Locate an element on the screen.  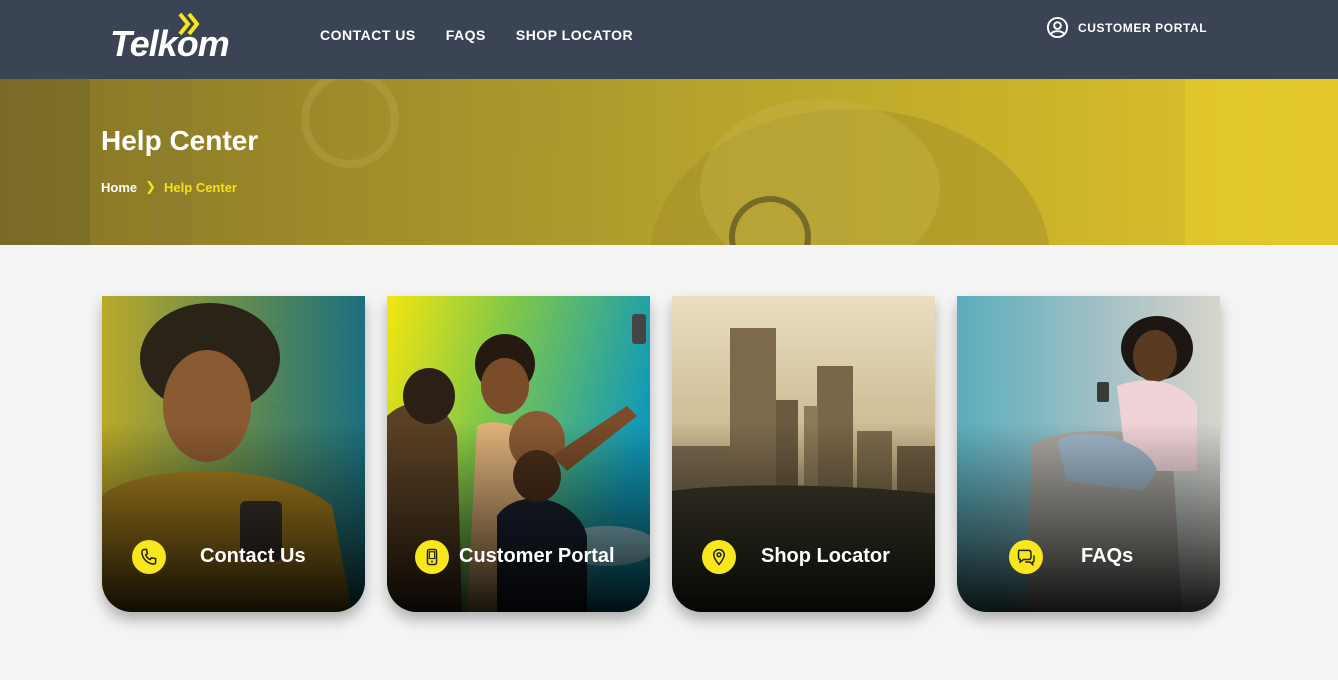
card-customer-portal: Customer Portal is located at coordinates (518, 454).